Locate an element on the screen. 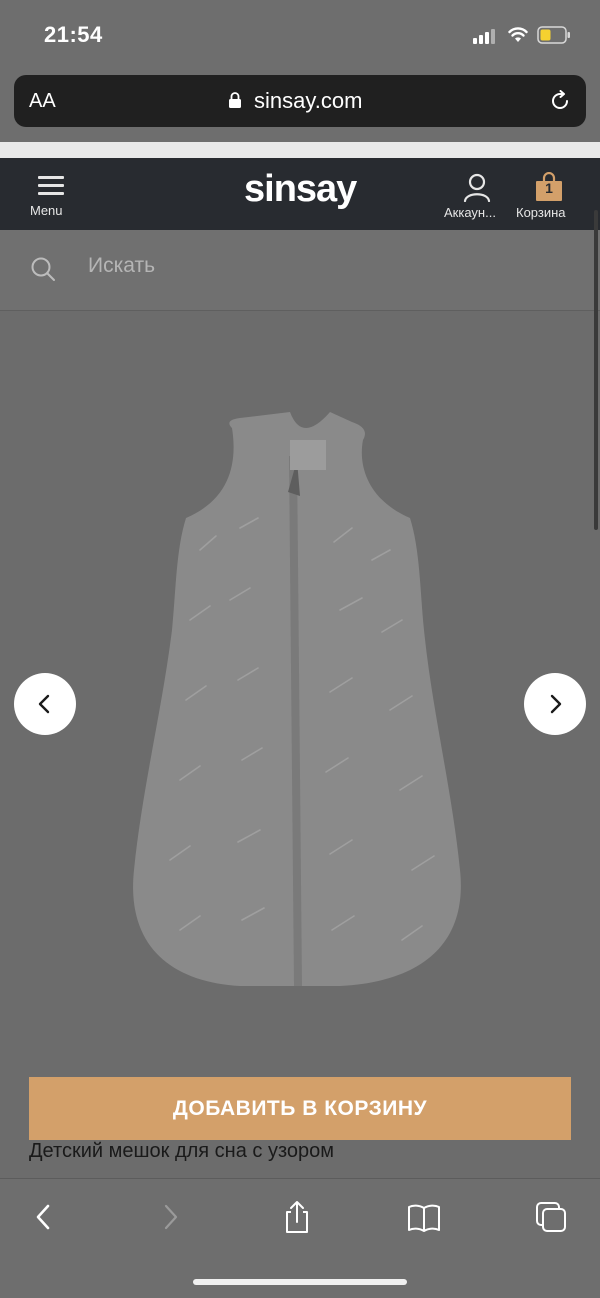 The width and height of the screenshot is (600, 1298). sinsay-logo: sinsay is located at coordinates (300, 189).